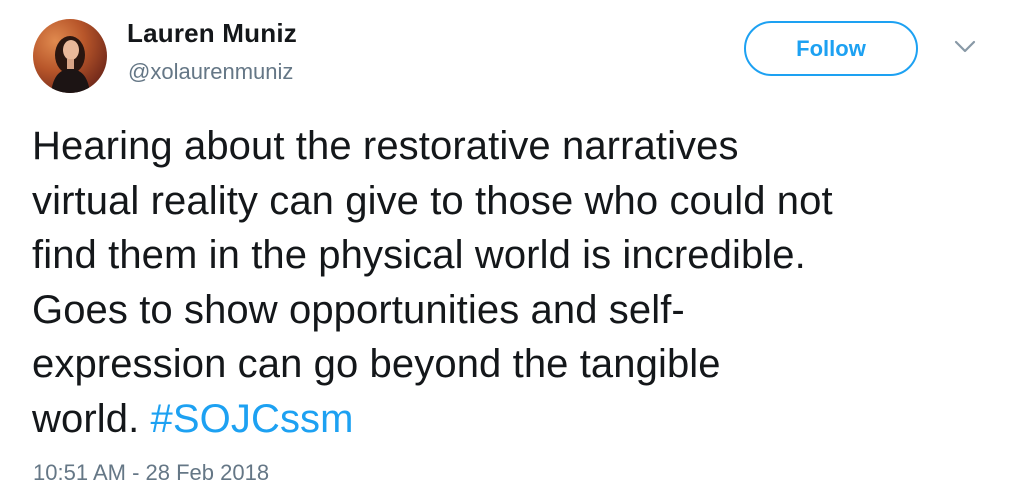  Describe the element at coordinates (252, 419) in the screenshot. I see `hashtag-link: #SOJCssm` at that location.